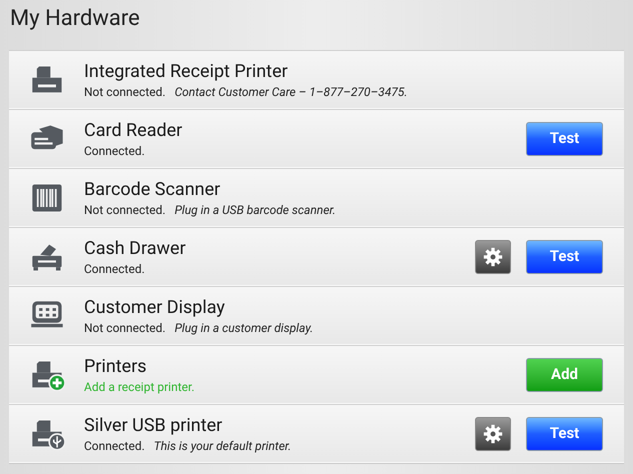 The width and height of the screenshot is (633, 474). I want to click on hardware-row: Integrated Receipt Printer Not connected. Contact Customer Care – 1–877–270–3475., so click(316, 79).